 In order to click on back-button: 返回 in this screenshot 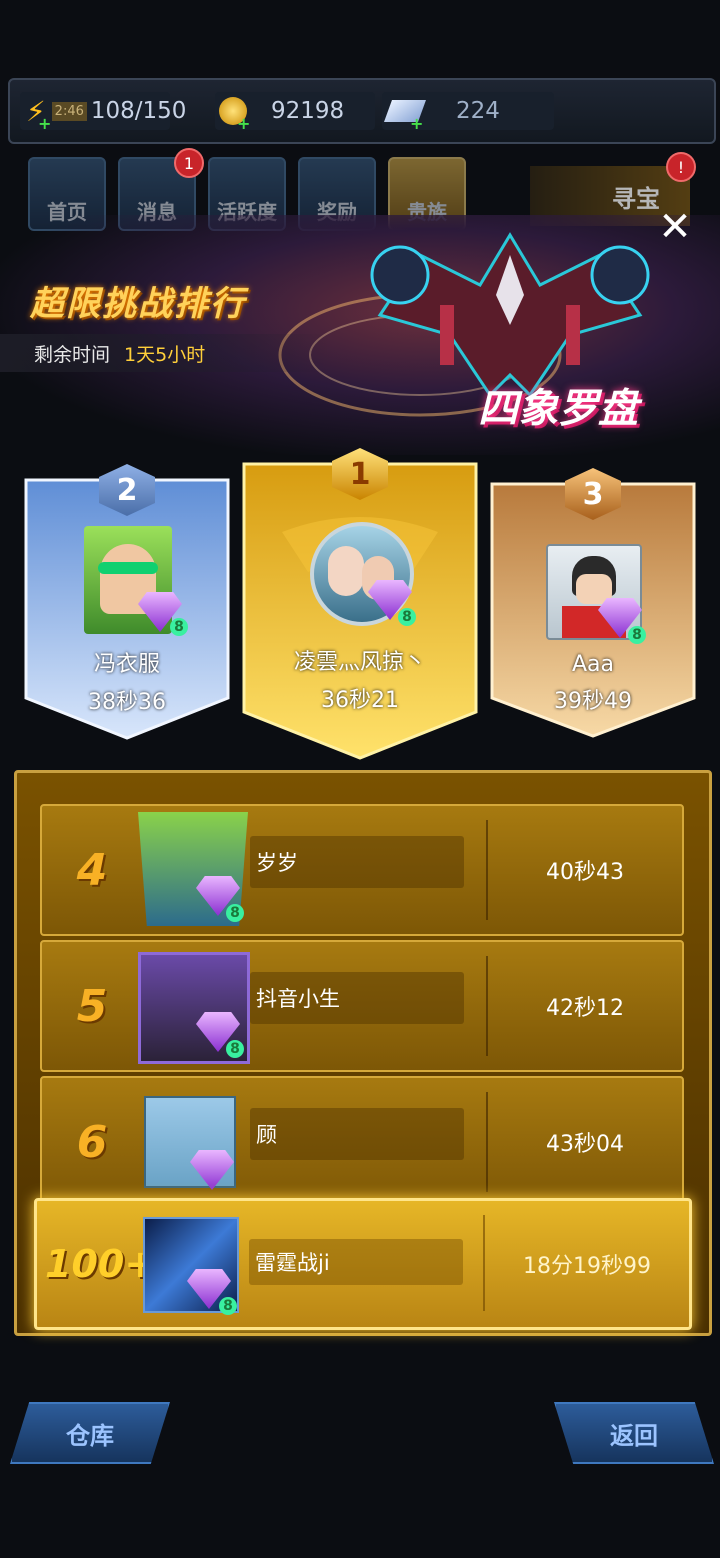, I will do `click(634, 1433)`.